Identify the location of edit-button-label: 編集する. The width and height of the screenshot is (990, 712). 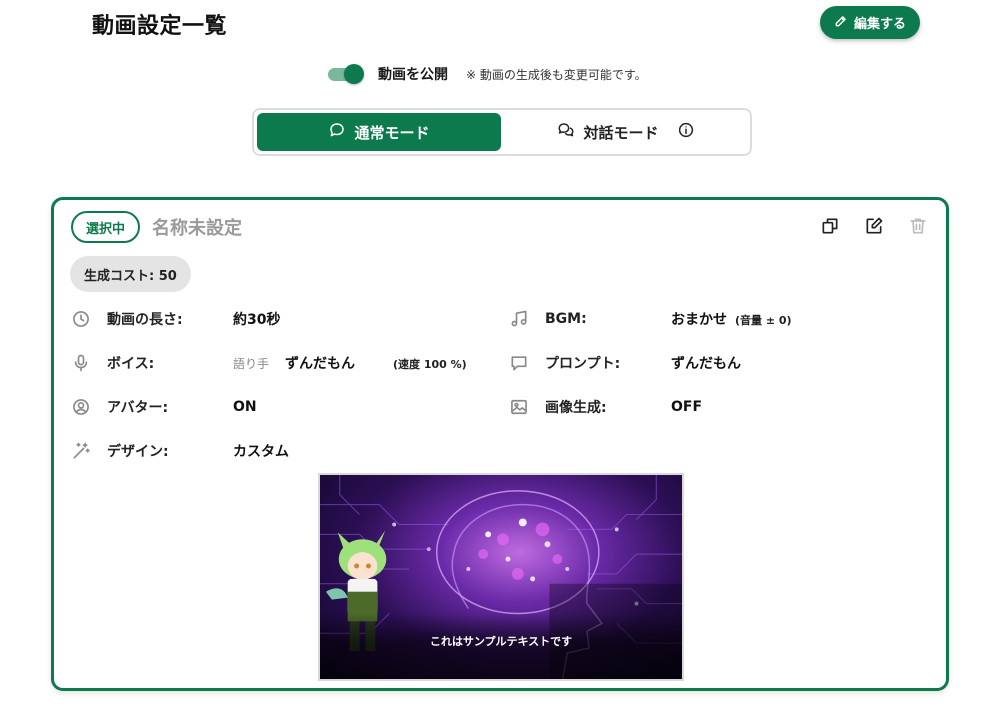
(879, 24).